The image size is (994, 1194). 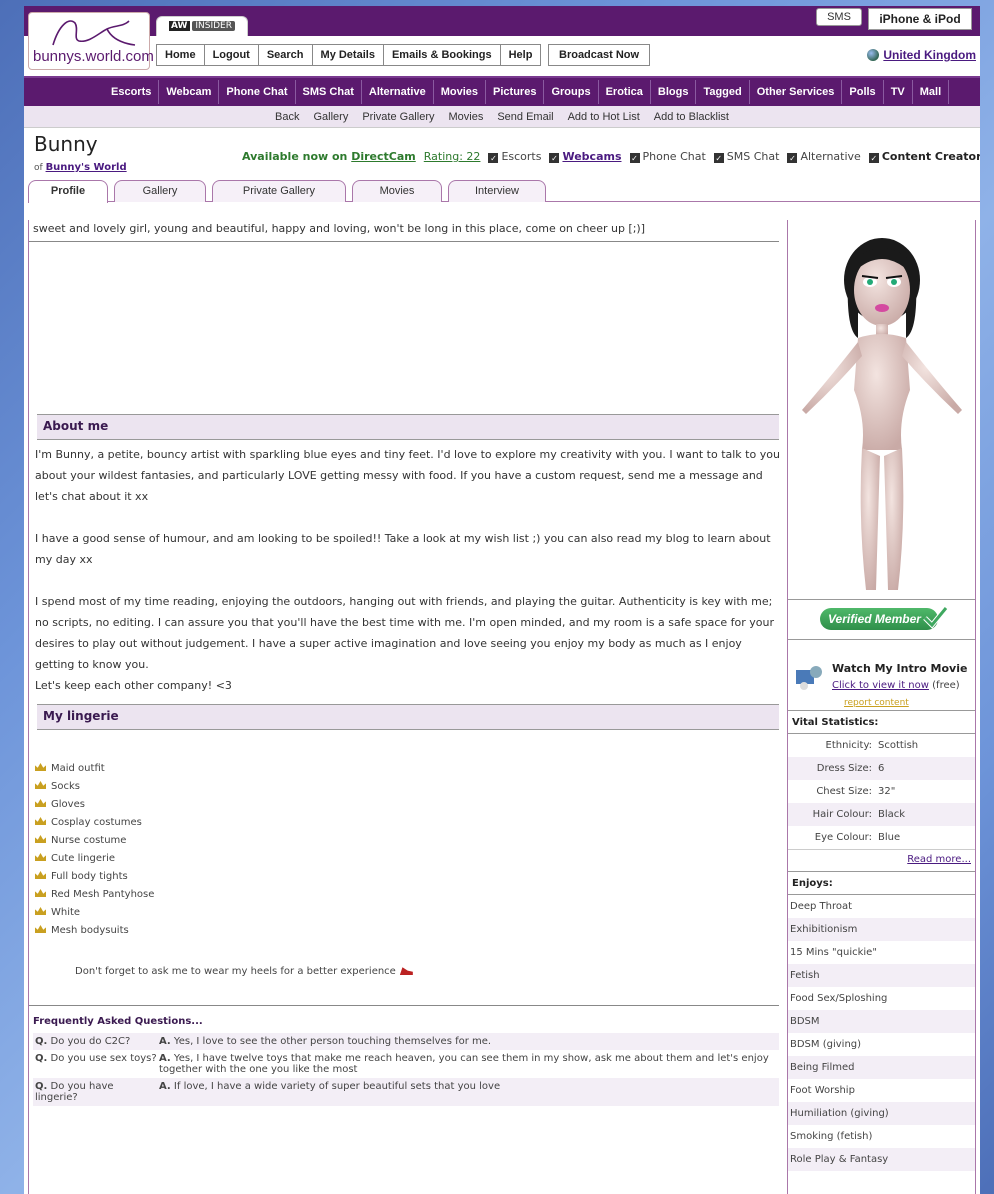 I want to click on profile-picture, so click(x=881, y=410).